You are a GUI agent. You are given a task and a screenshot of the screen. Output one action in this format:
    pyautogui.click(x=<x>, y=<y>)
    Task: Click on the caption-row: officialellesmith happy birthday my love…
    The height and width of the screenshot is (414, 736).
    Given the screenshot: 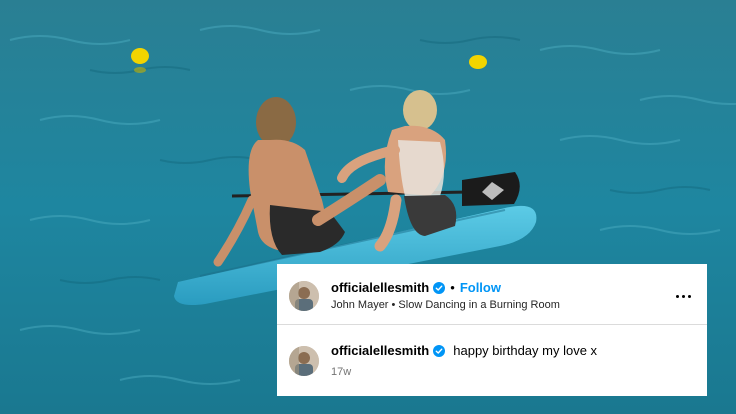 What is the action you would take?
    pyautogui.click(x=492, y=361)
    